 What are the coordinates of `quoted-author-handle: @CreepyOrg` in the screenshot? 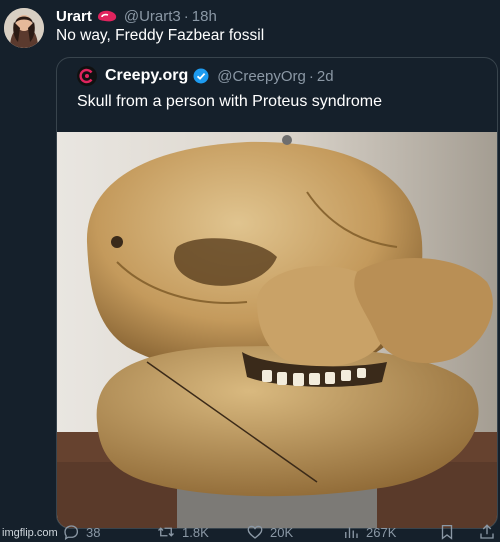 It's located at (261, 76).